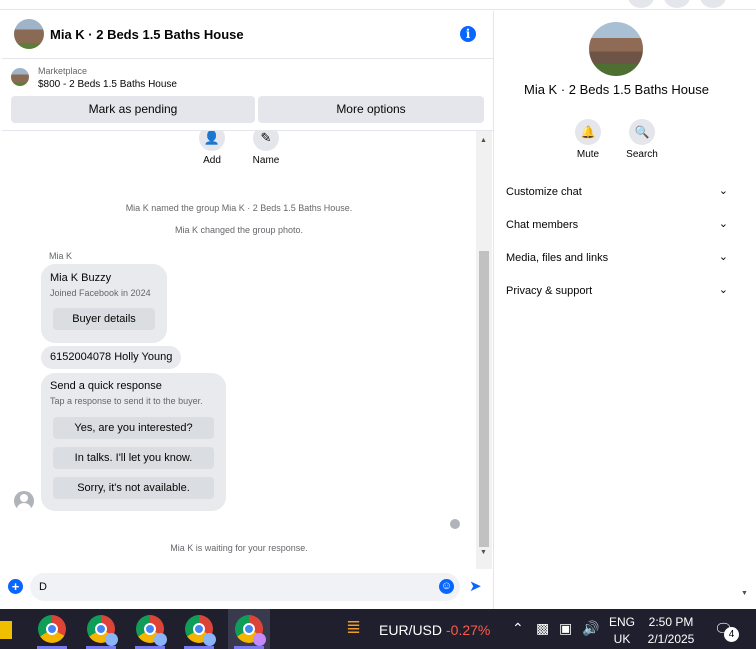  I want to click on clock: 2:50 PM 2/1/2025, so click(671, 631).